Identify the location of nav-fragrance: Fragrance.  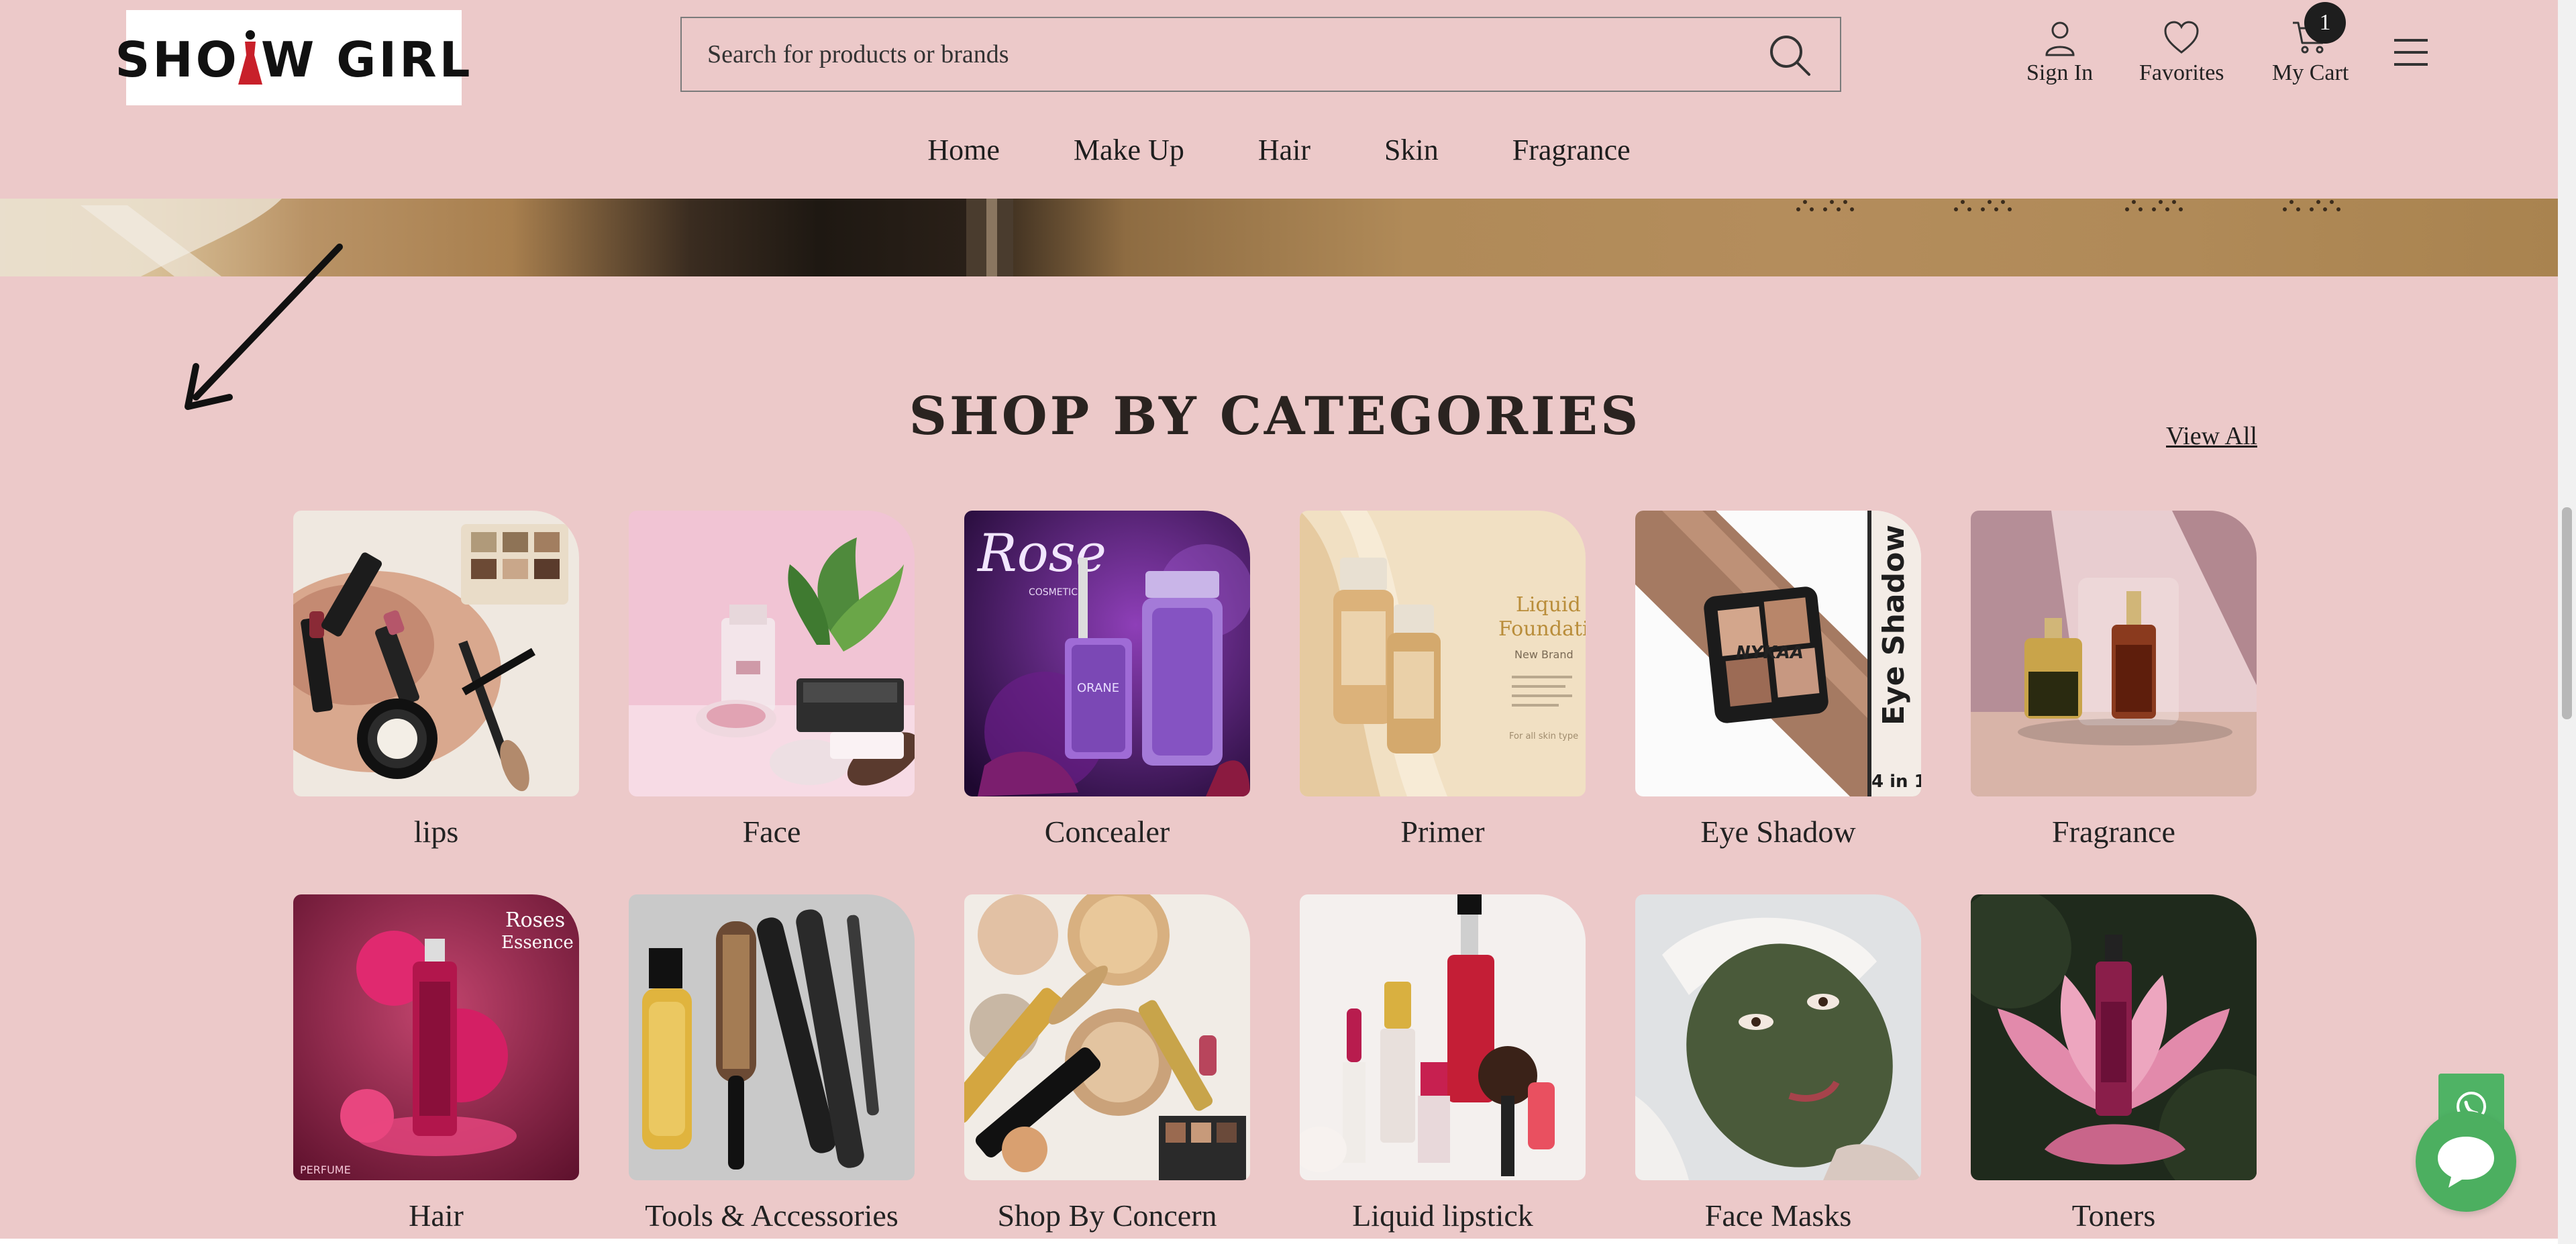
(1571, 150).